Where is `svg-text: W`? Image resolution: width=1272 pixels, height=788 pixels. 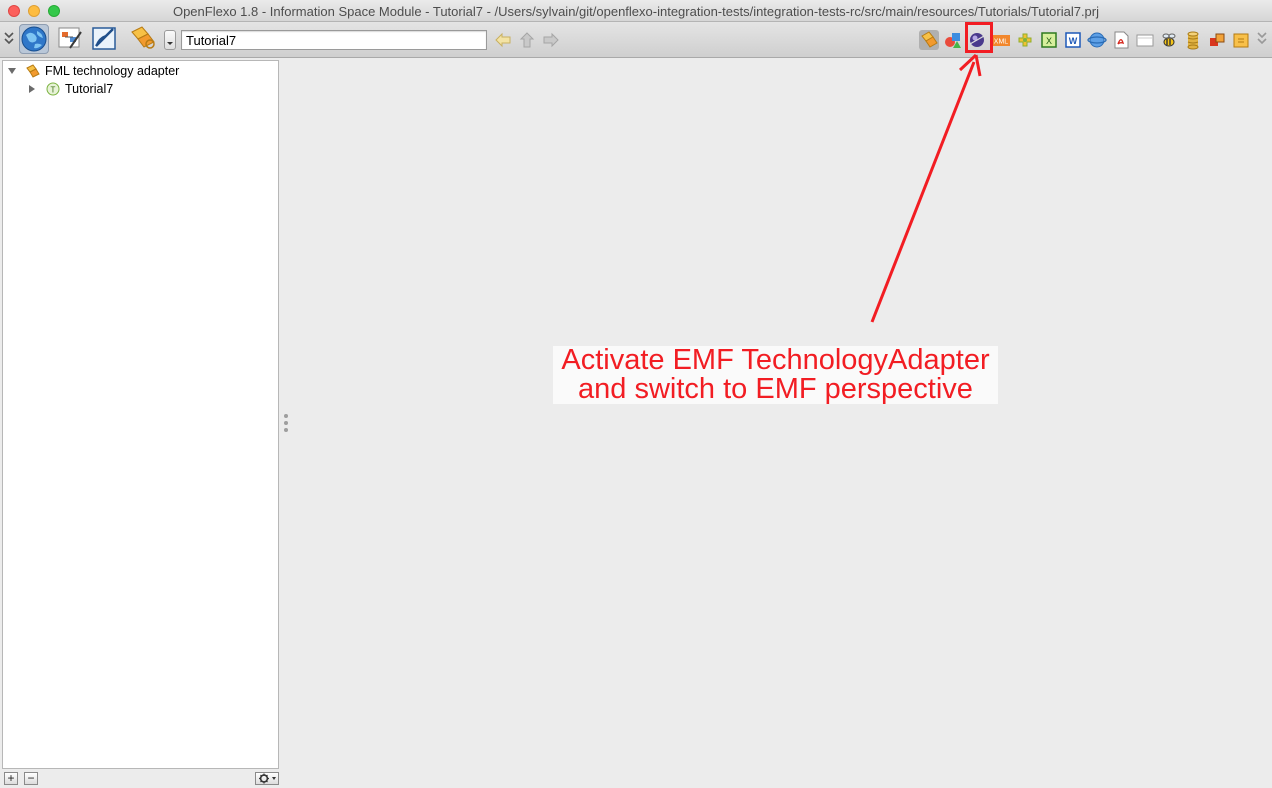 svg-text: W is located at coordinates (1073, 41).